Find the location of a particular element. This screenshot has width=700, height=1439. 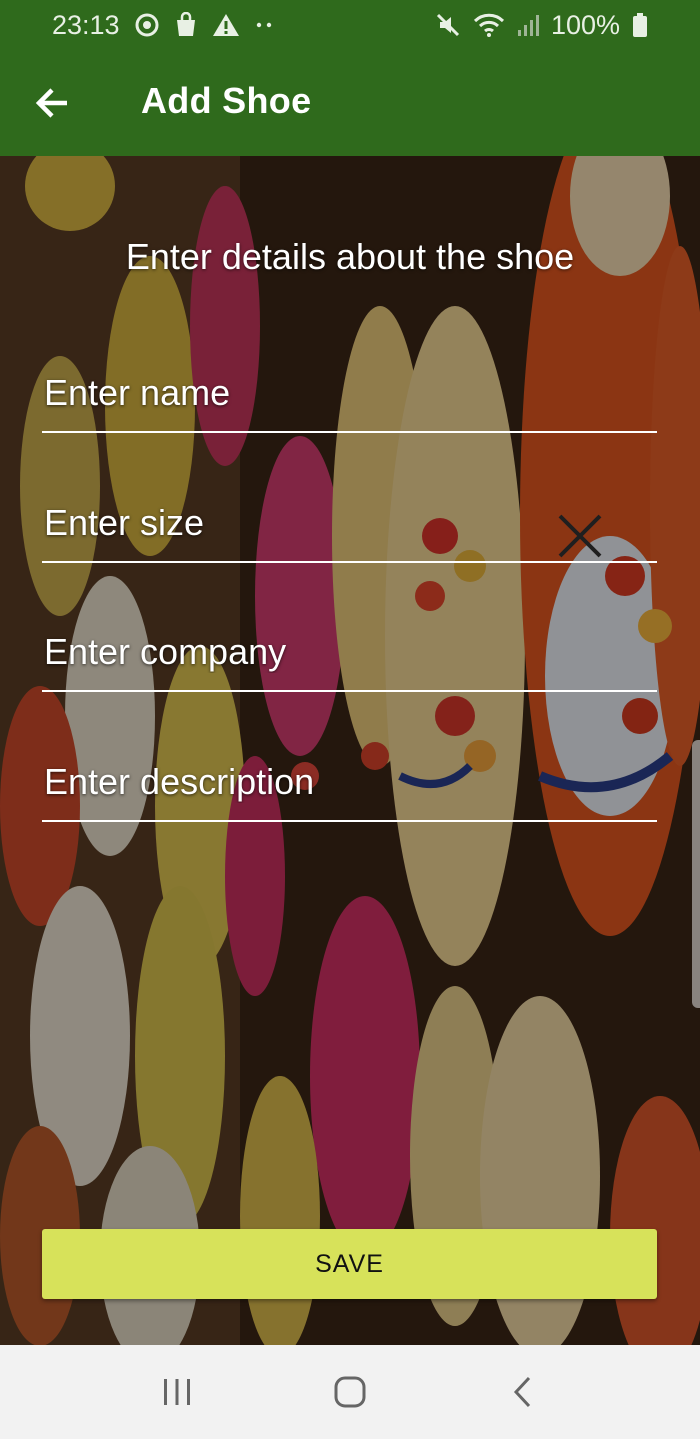

description-field-container is located at coordinates (349, 788).